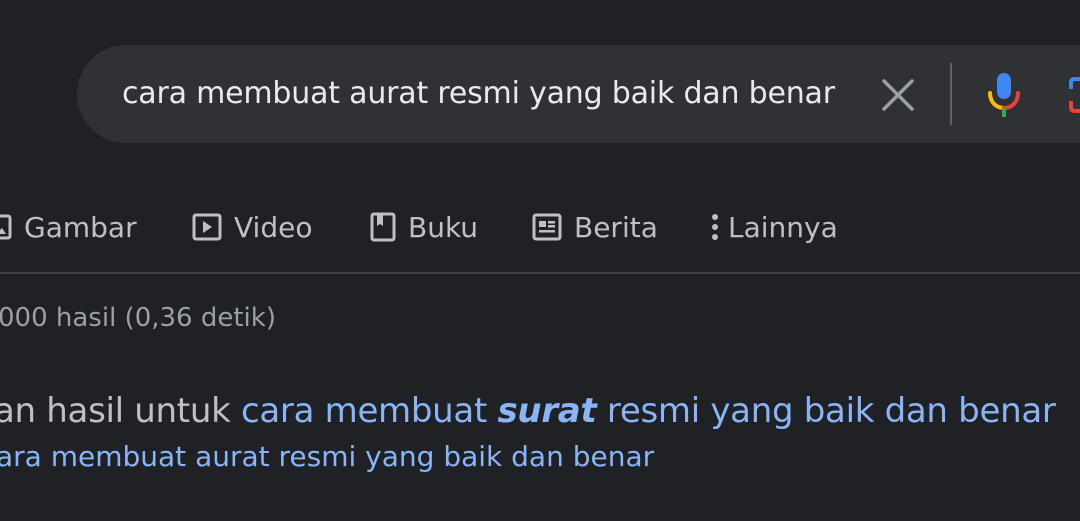  Describe the element at coordinates (80, 227) in the screenshot. I see `tab-label: Gambar` at that location.